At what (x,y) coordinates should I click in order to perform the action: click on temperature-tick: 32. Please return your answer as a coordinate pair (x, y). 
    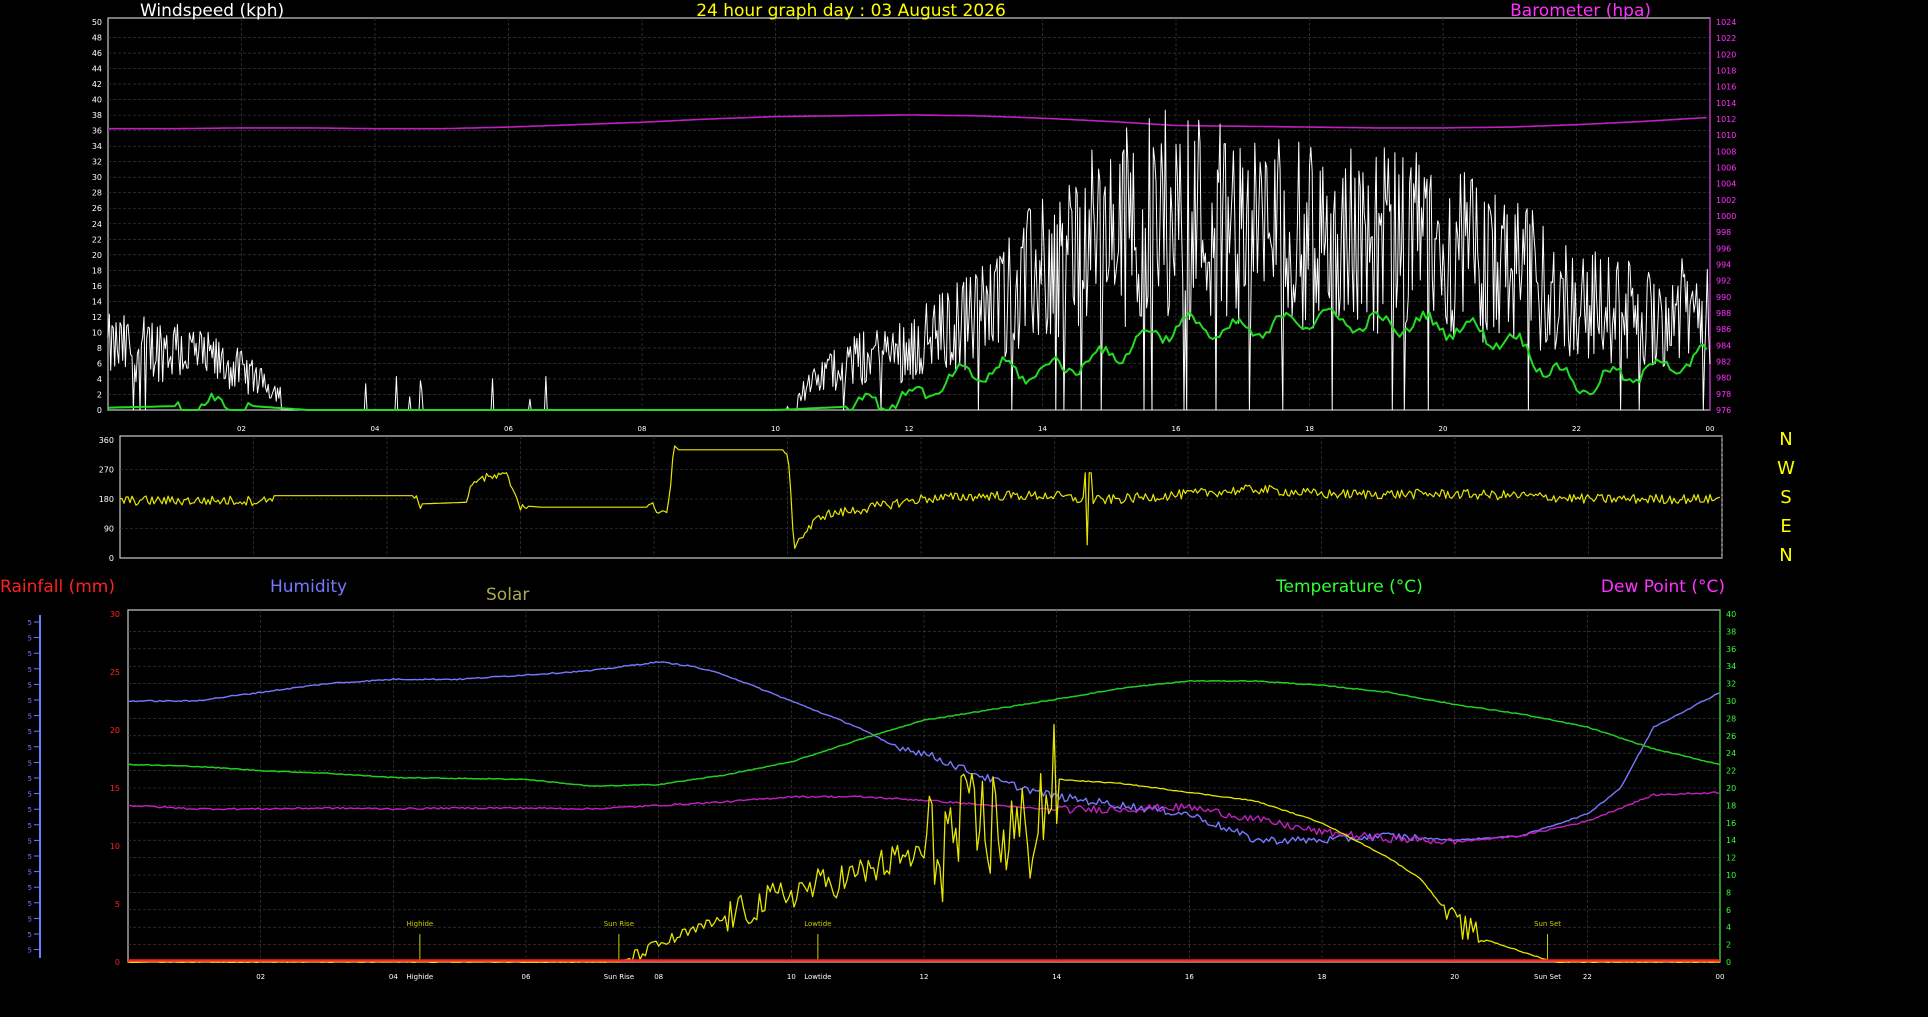
    Looking at the image, I should click on (1731, 684).